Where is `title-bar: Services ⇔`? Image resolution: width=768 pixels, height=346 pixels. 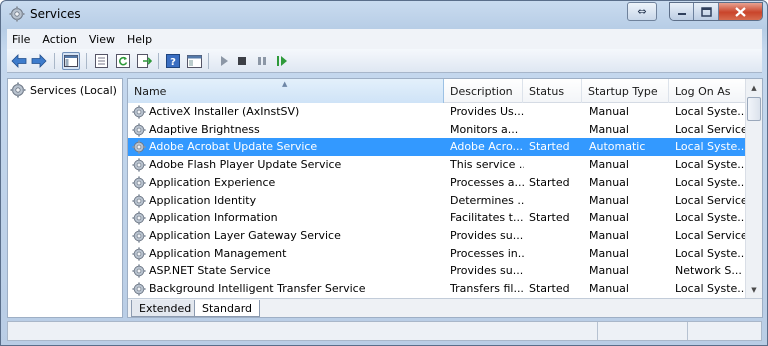
title-bar: Services ⇔ is located at coordinates (384, 14).